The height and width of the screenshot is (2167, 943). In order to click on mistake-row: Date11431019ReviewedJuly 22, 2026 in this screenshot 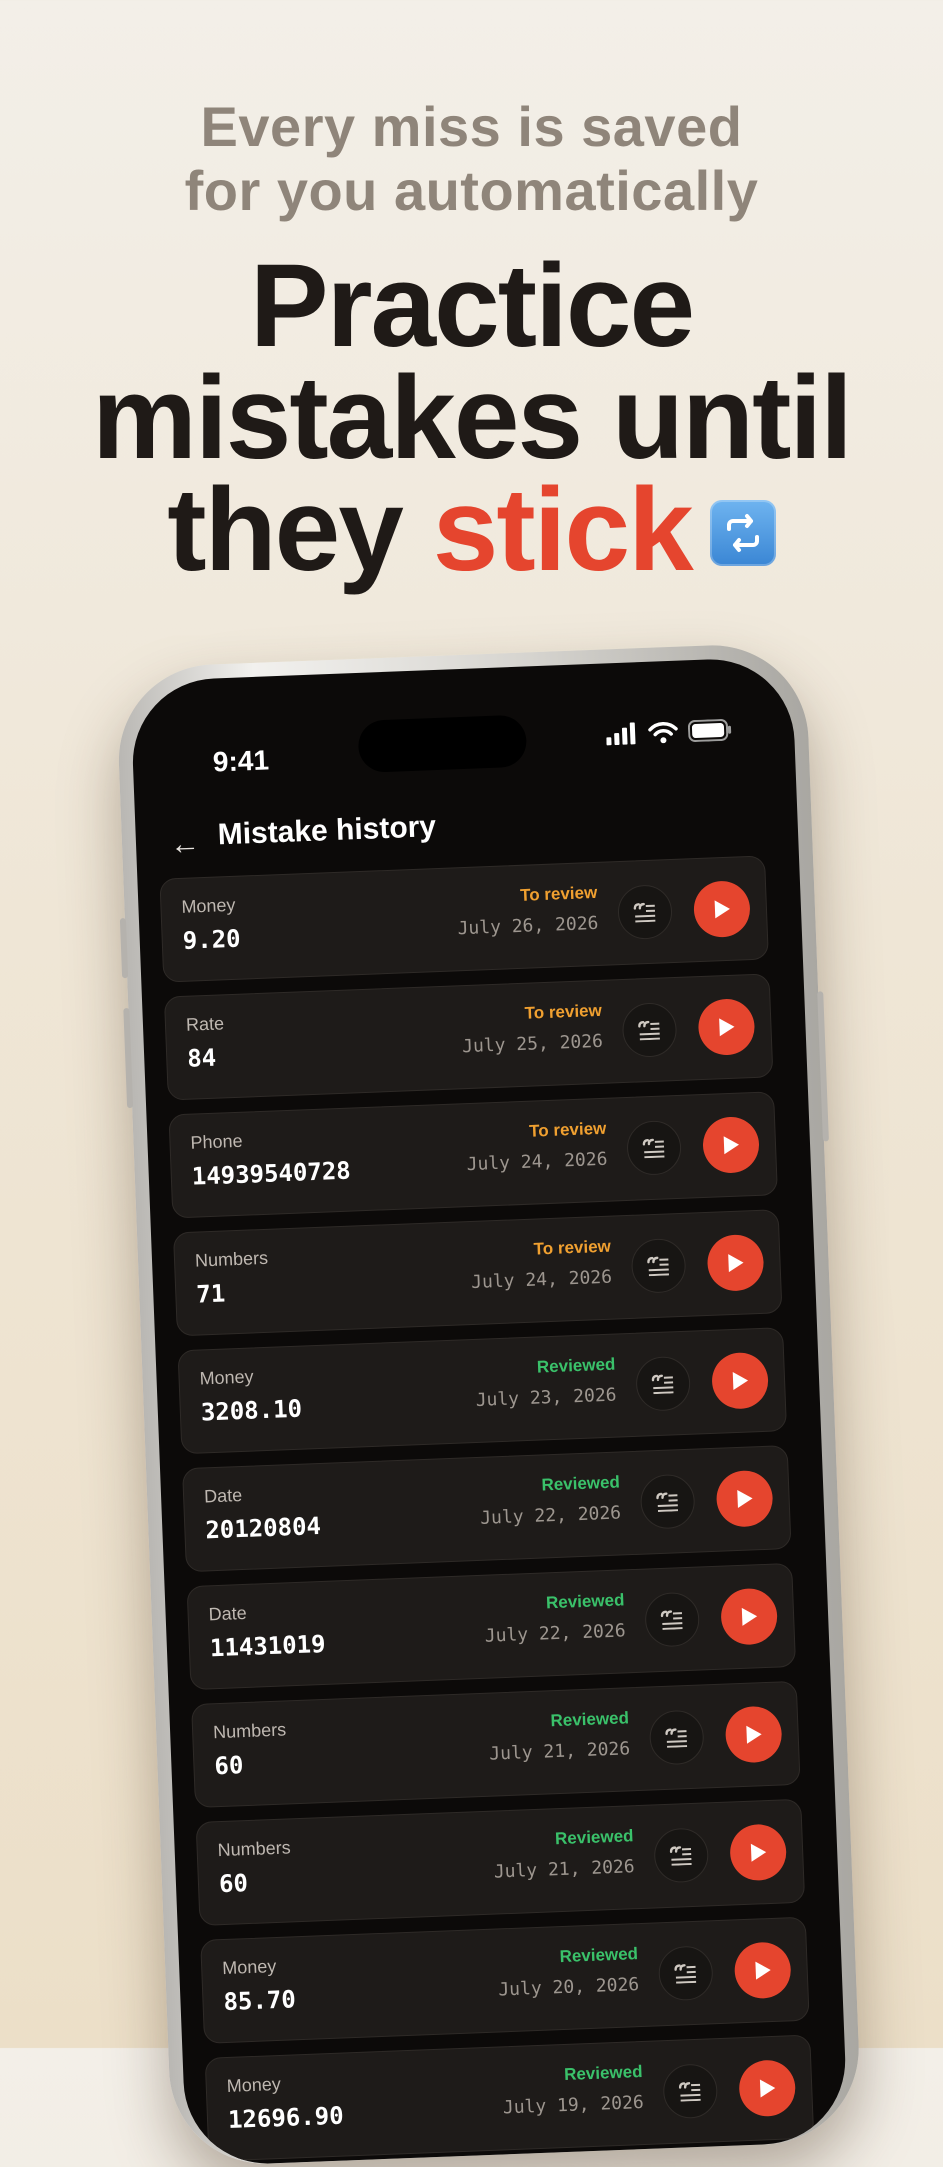, I will do `click(492, 1626)`.